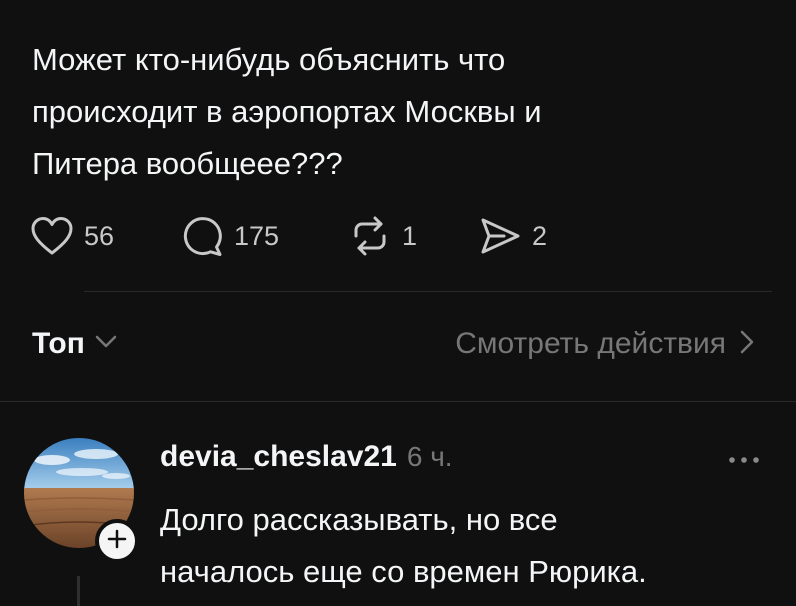 This screenshot has width=796, height=606. Describe the element at coordinates (590, 343) in the screenshot. I see `view-activity-label: Смотреть действия` at that location.